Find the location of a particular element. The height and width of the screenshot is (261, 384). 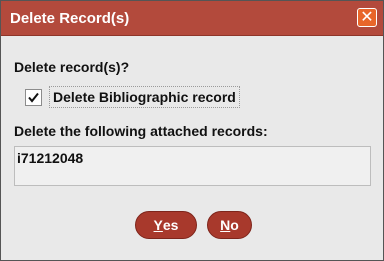

yes-button: Yes is located at coordinates (166, 225).